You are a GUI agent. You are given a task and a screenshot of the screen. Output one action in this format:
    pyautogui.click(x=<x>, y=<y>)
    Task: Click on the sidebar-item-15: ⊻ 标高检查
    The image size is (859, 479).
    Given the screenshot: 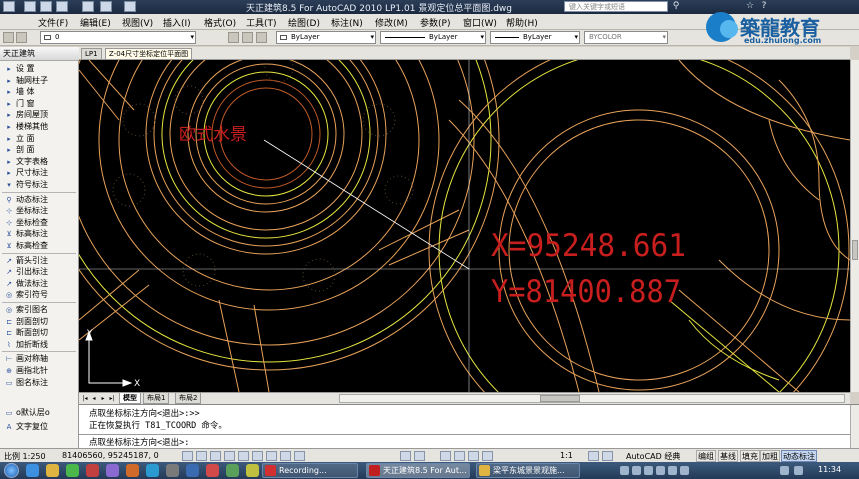 What is the action you would take?
    pyautogui.click(x=39, y=246)
    